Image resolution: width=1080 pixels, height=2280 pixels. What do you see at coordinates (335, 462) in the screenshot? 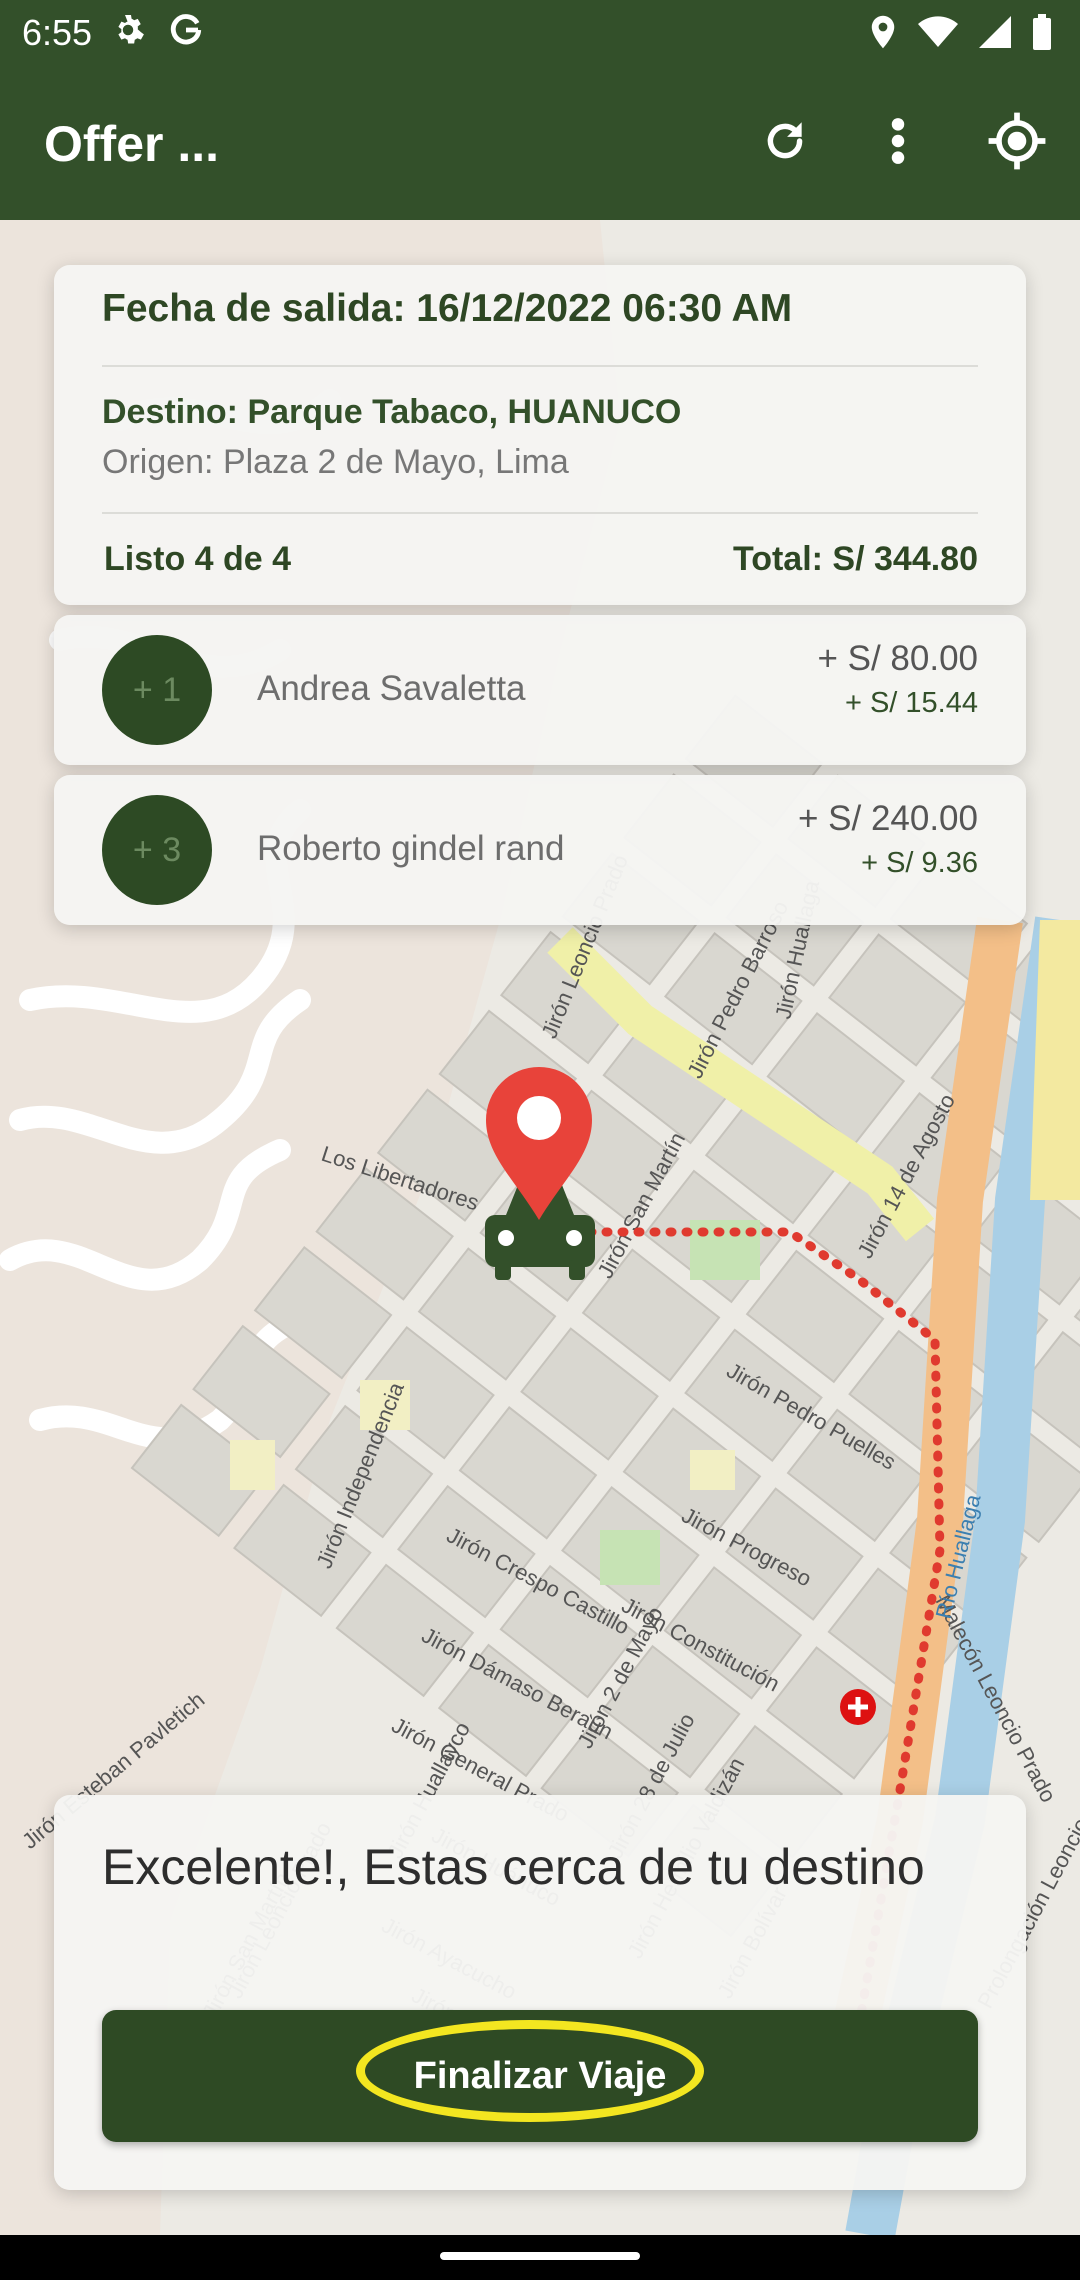
I see `origin-text: Origen: Plaza 2 de Mayo, Lima` at bounding box center [335, 462].